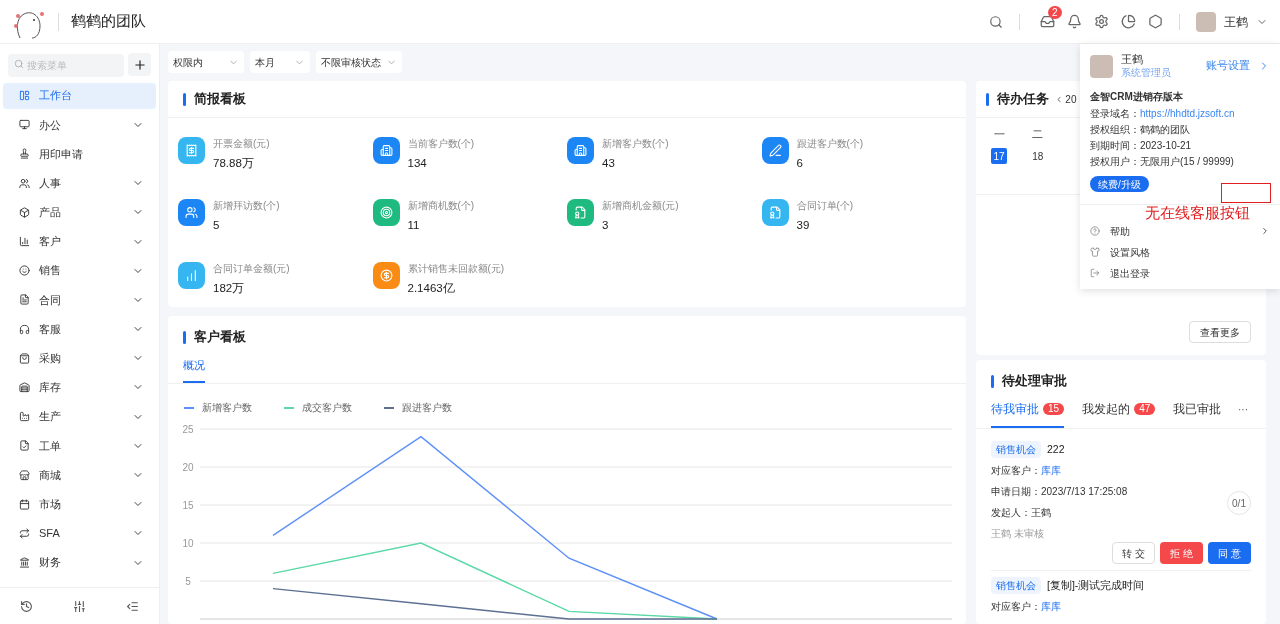 The width and height of the screenshot is (1280, 624). What do you see at coordinates (234, 163) in the screenshot?
I see `stat-value: 78.88万` at bounding box center [234, 163].